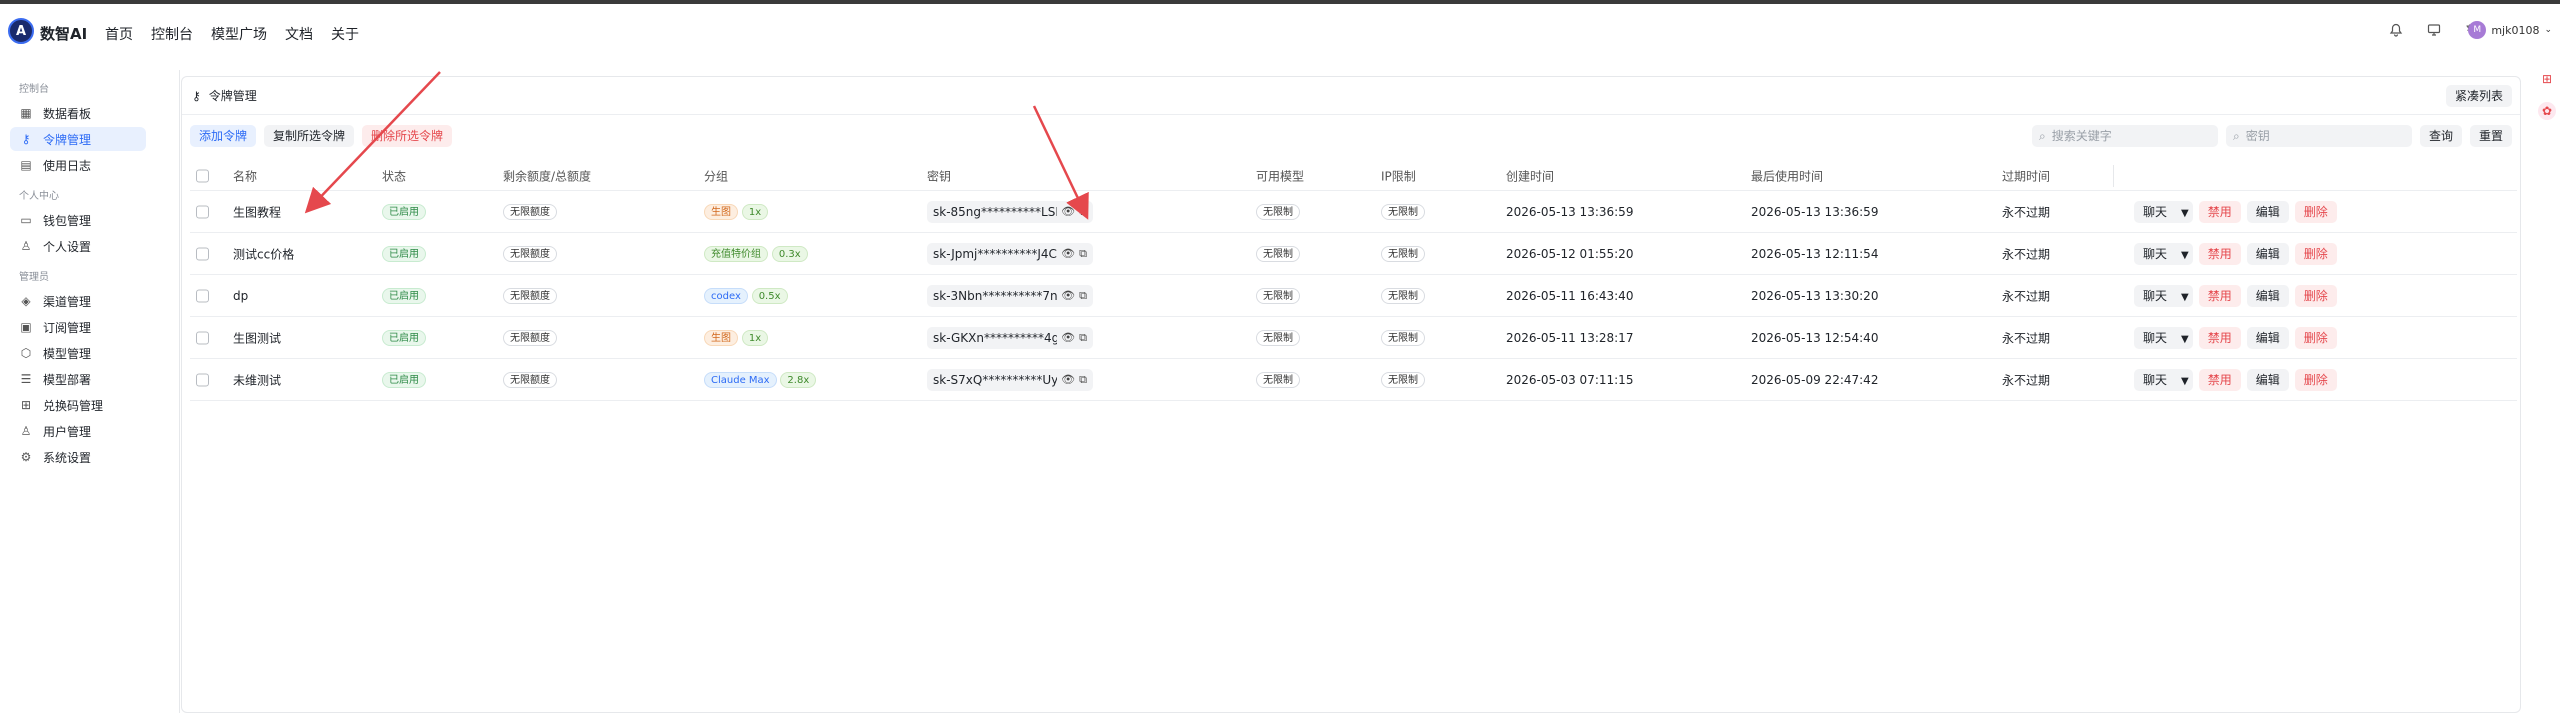 The image size is (2560, 713). What do you see at coordinates (77, 431) in the screenshot?
I see `sidebar-item-users: ♙ 用户管理` at bounding box center [77, 431].